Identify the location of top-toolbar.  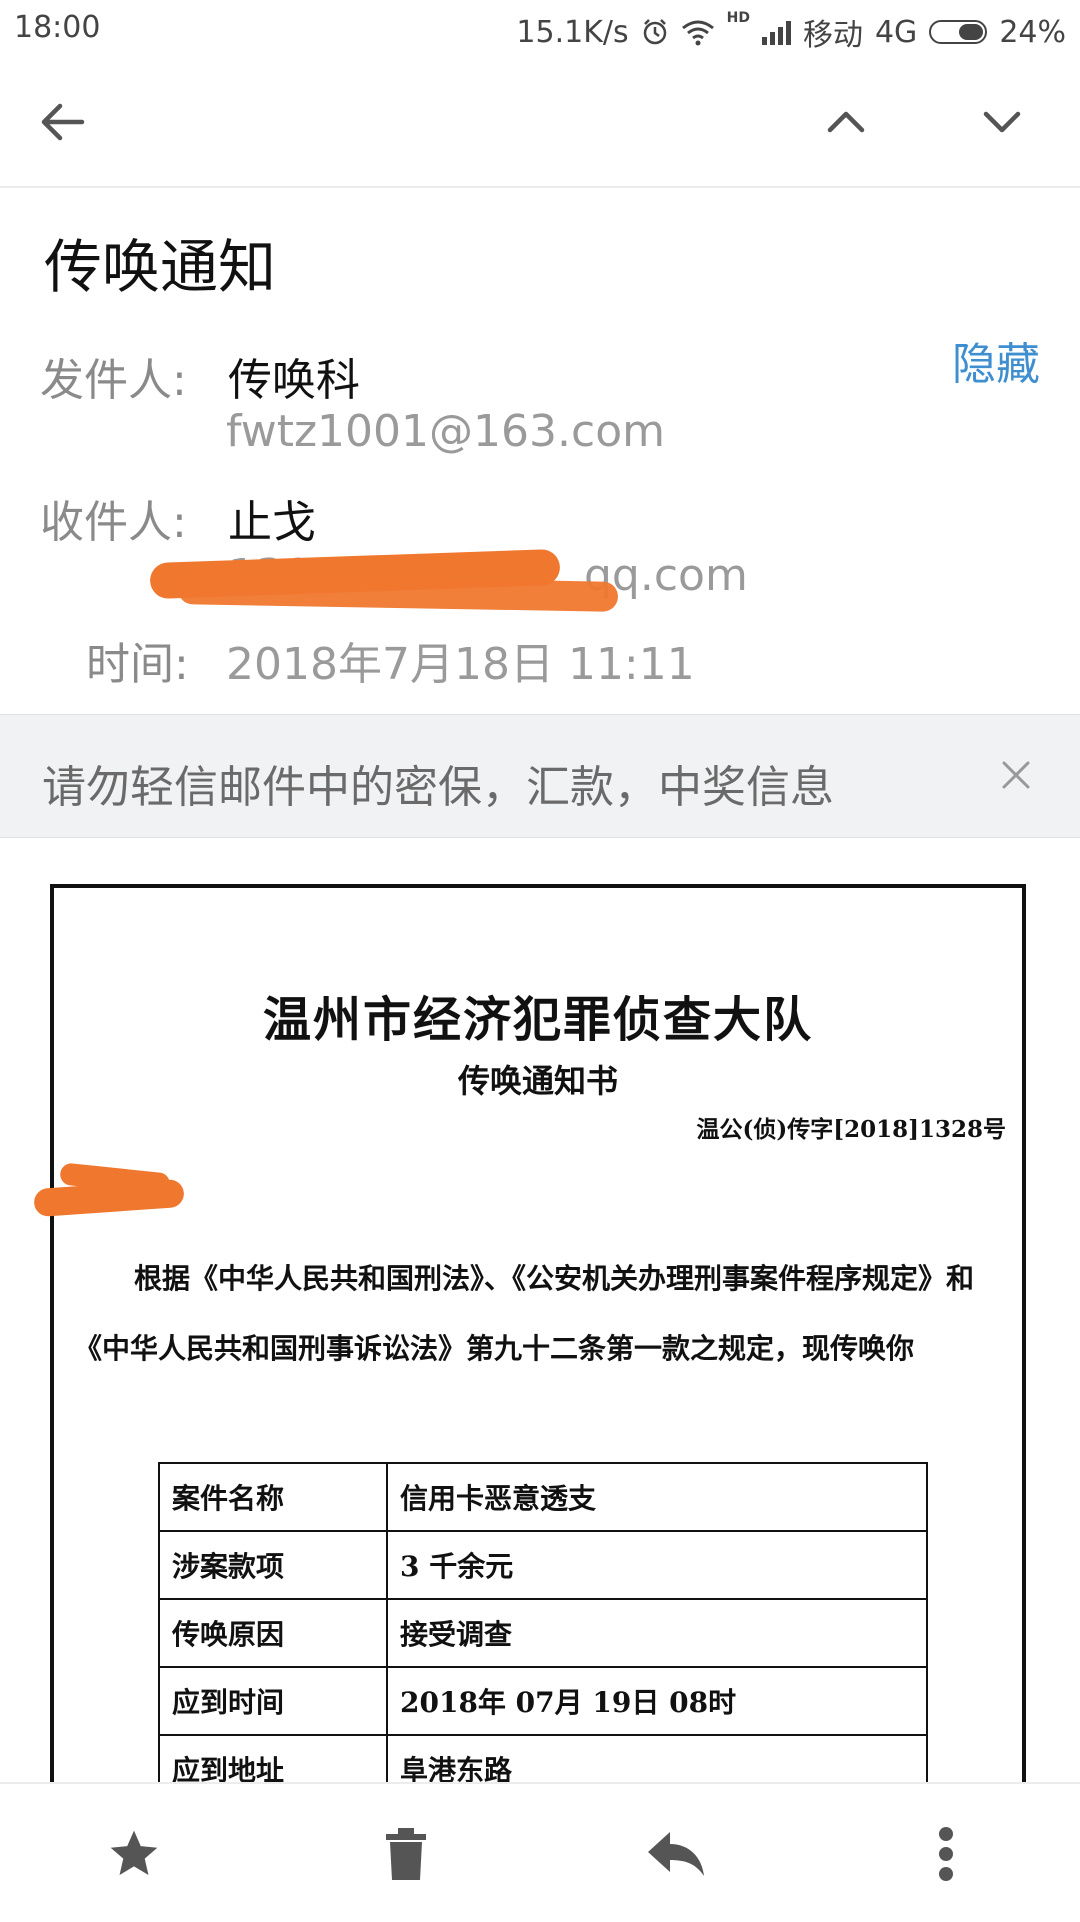
(540, 122).